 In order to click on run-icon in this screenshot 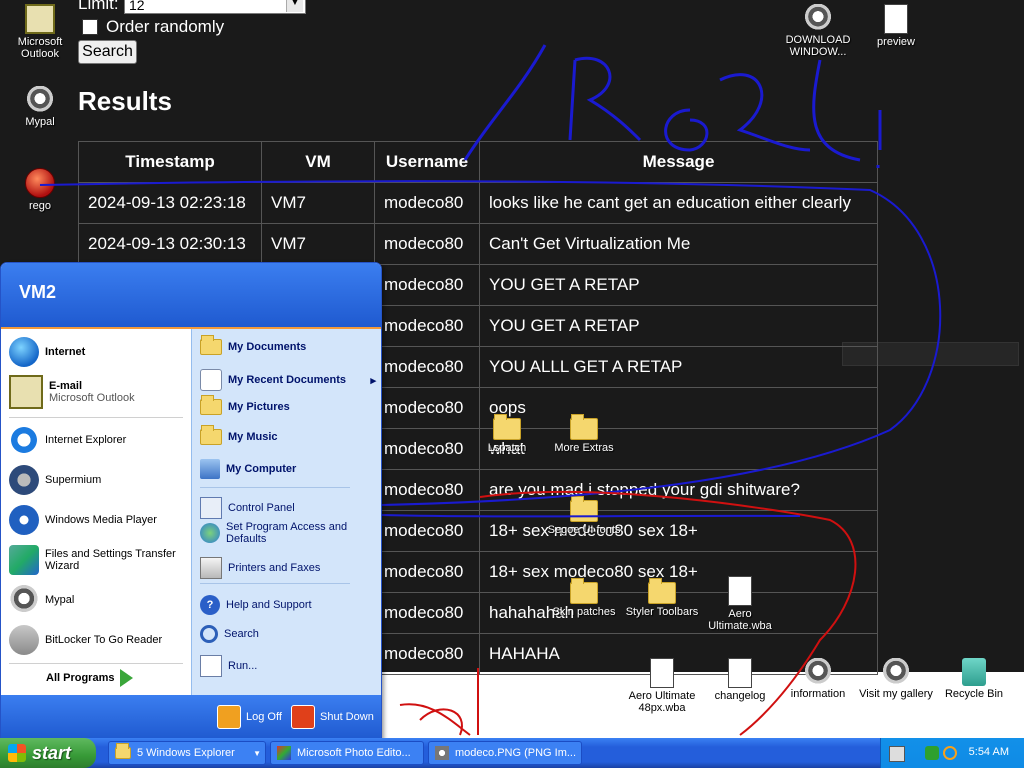, I will do `click(211, 666)`.